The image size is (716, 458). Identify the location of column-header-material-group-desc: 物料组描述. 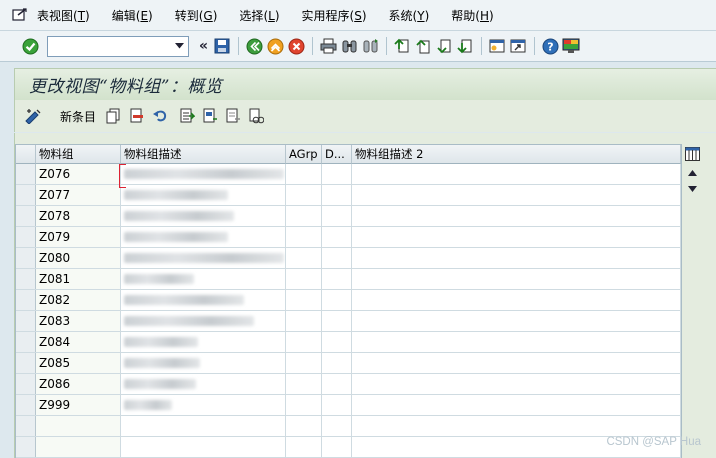
(203, 154).